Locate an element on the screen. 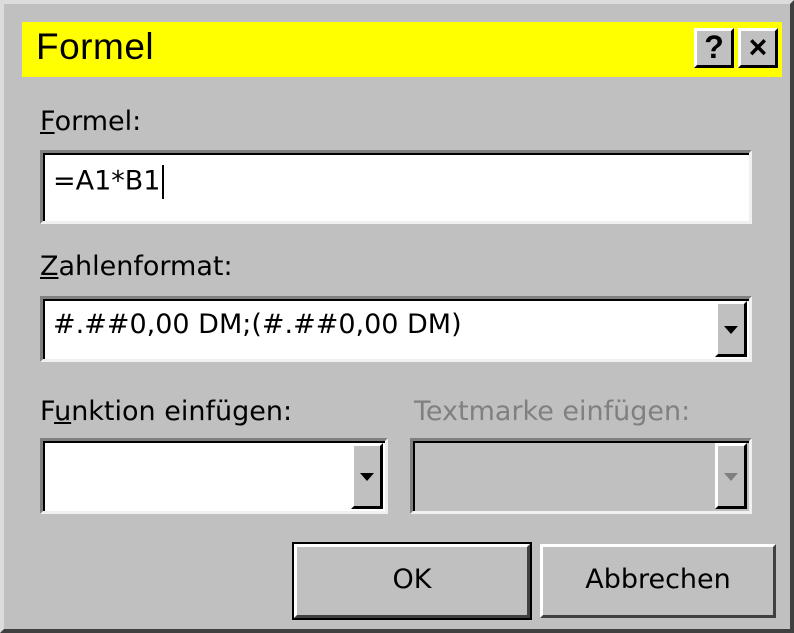 Image resolution: width=794 pixels, height=633 pixels. insert-function-combobox is located at coordinates (214, 476).